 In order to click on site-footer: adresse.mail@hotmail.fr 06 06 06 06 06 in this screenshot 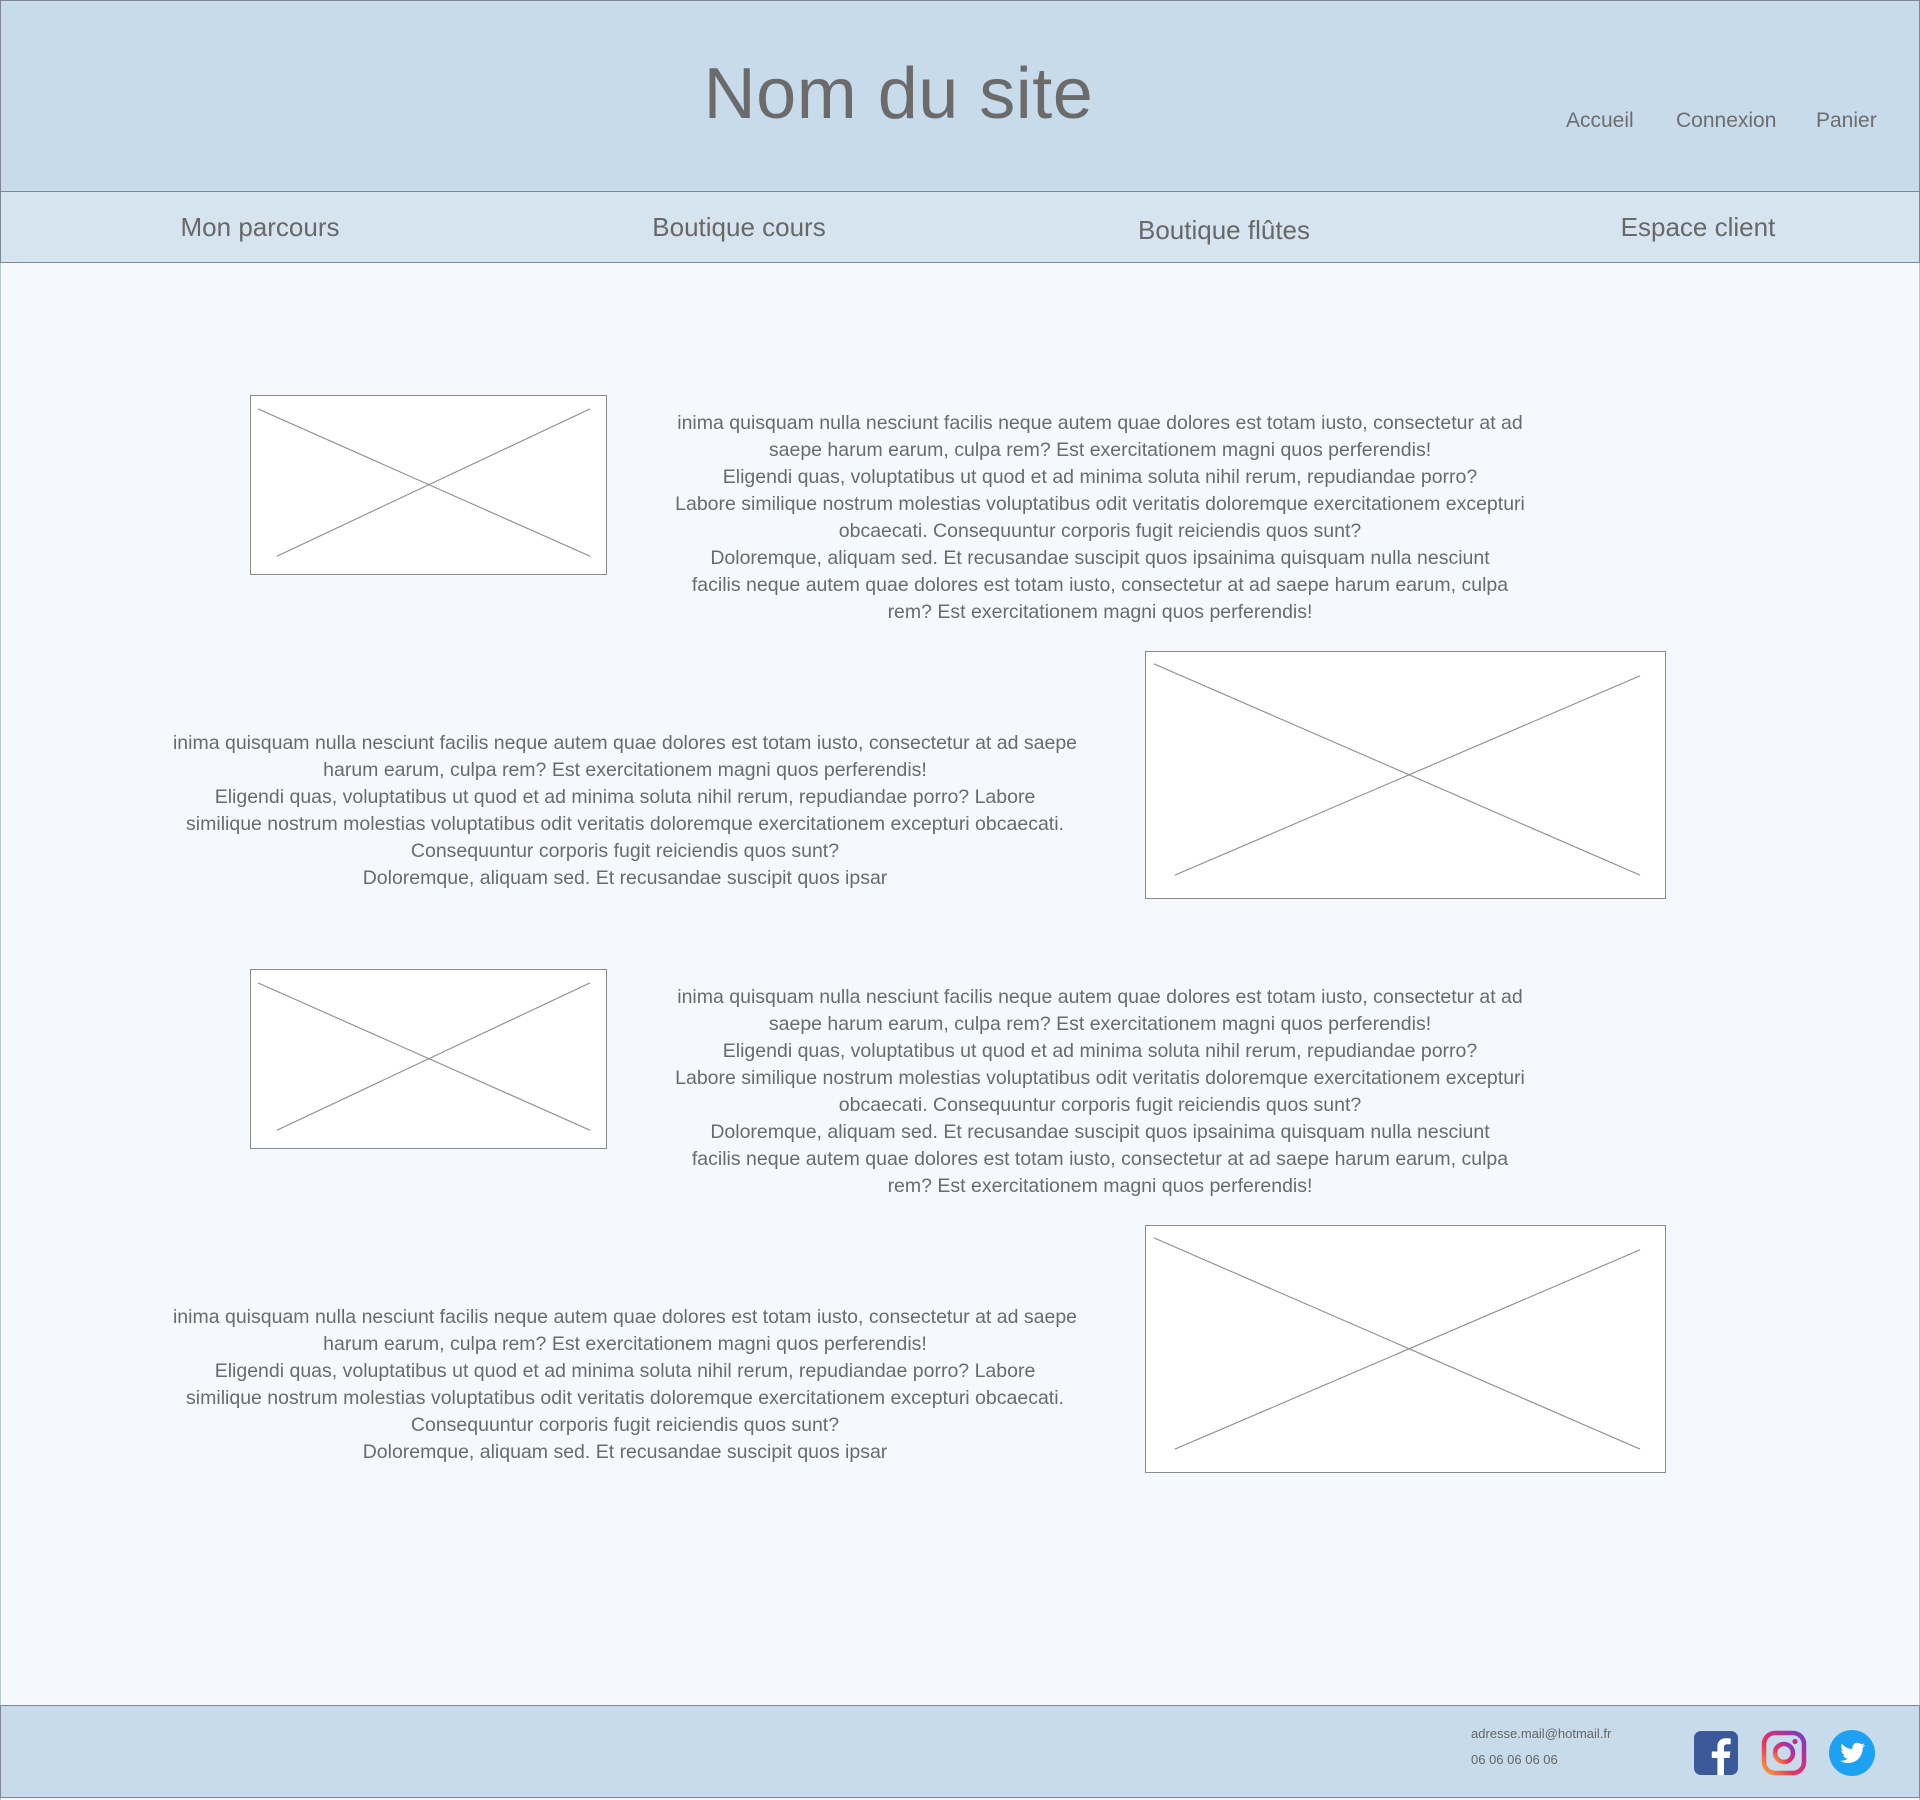, I will do `click(960, 1751)`.